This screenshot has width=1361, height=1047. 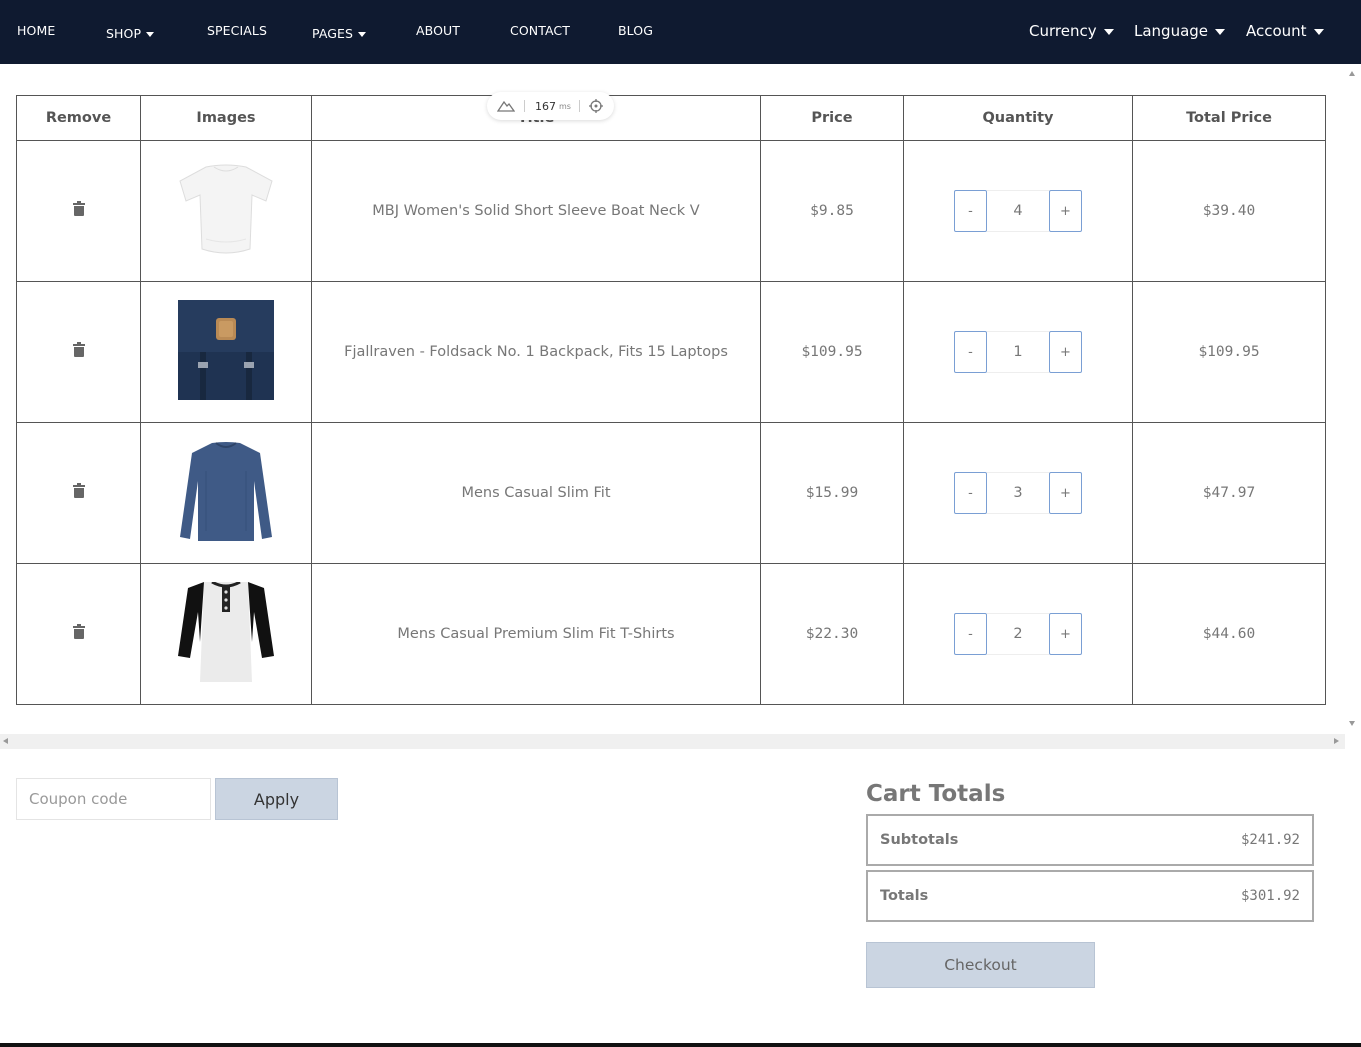 What do you see at coordinates (124, 33) in the screenshot?
I see `nav-shop-label: SHOP` at bounding box center [124, 33].